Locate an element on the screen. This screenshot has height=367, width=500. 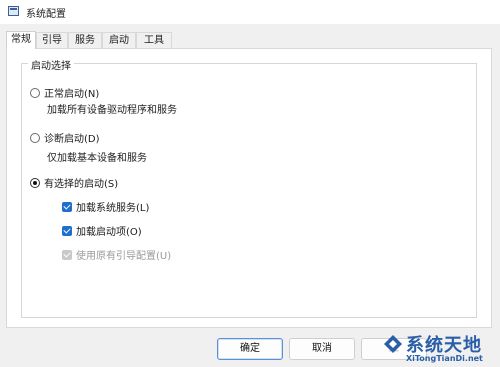
radio-selected-icon is located at coordinates (35, 182).